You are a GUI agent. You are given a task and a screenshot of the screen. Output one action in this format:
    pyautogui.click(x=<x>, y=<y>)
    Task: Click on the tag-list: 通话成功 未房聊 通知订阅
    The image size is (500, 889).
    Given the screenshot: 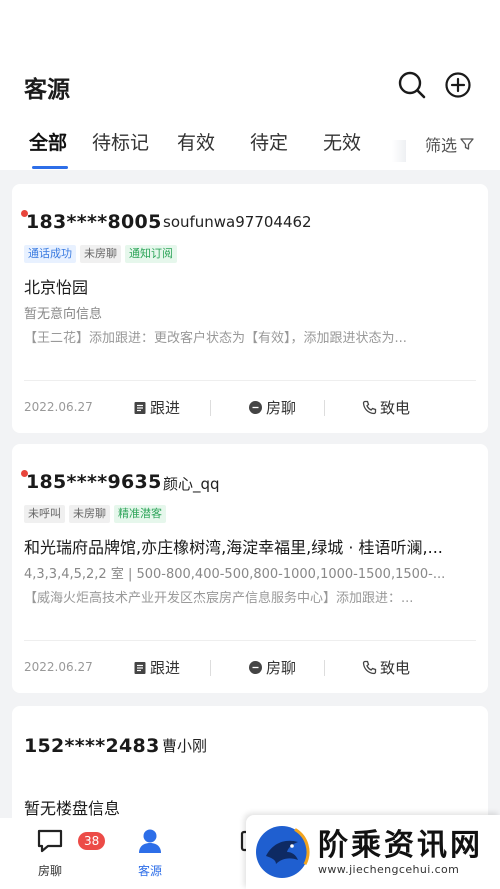 What is the action you would take?
    pyautogui.click(x=100, y=254)
    